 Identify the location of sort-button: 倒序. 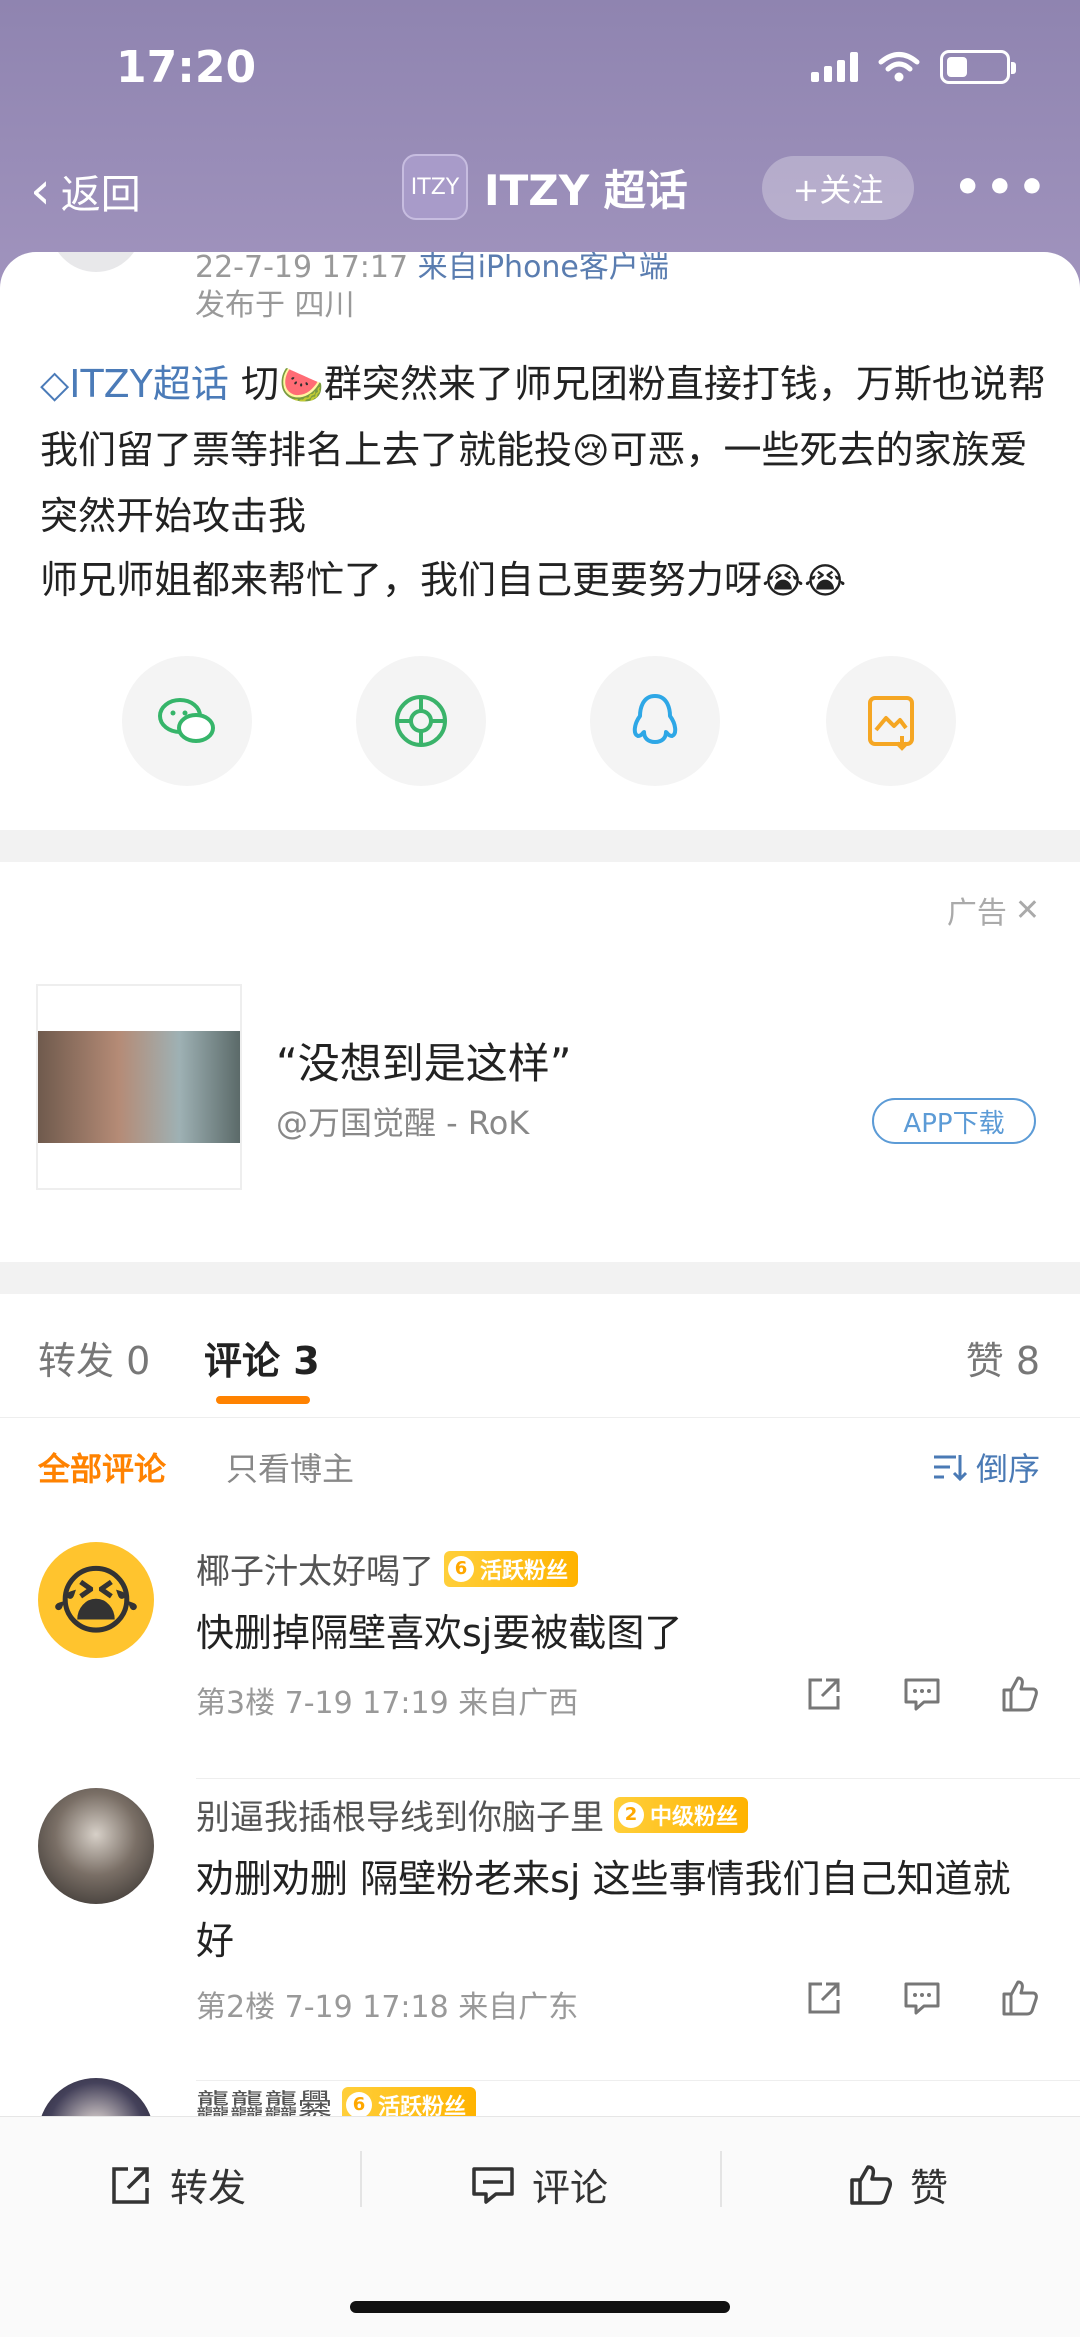
(986, 1467).